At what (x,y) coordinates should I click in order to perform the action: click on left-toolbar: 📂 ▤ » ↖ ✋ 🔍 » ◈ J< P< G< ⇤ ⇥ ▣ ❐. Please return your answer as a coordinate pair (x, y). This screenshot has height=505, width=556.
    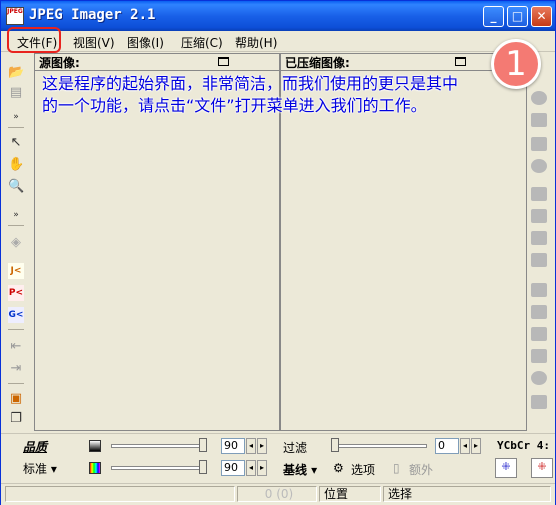
    Looking at the image, I should click on (16, 242).